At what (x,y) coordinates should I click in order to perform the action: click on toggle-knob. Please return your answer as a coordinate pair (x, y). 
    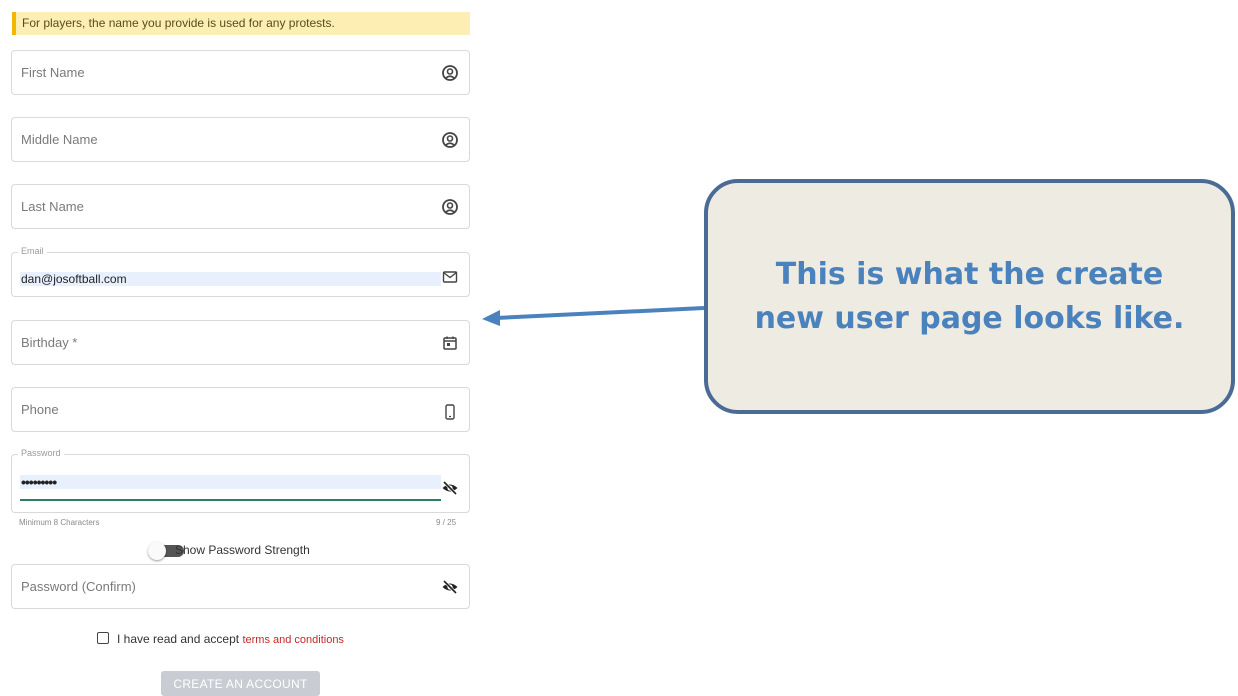
    Looking at the image, I should click on (157, 551).